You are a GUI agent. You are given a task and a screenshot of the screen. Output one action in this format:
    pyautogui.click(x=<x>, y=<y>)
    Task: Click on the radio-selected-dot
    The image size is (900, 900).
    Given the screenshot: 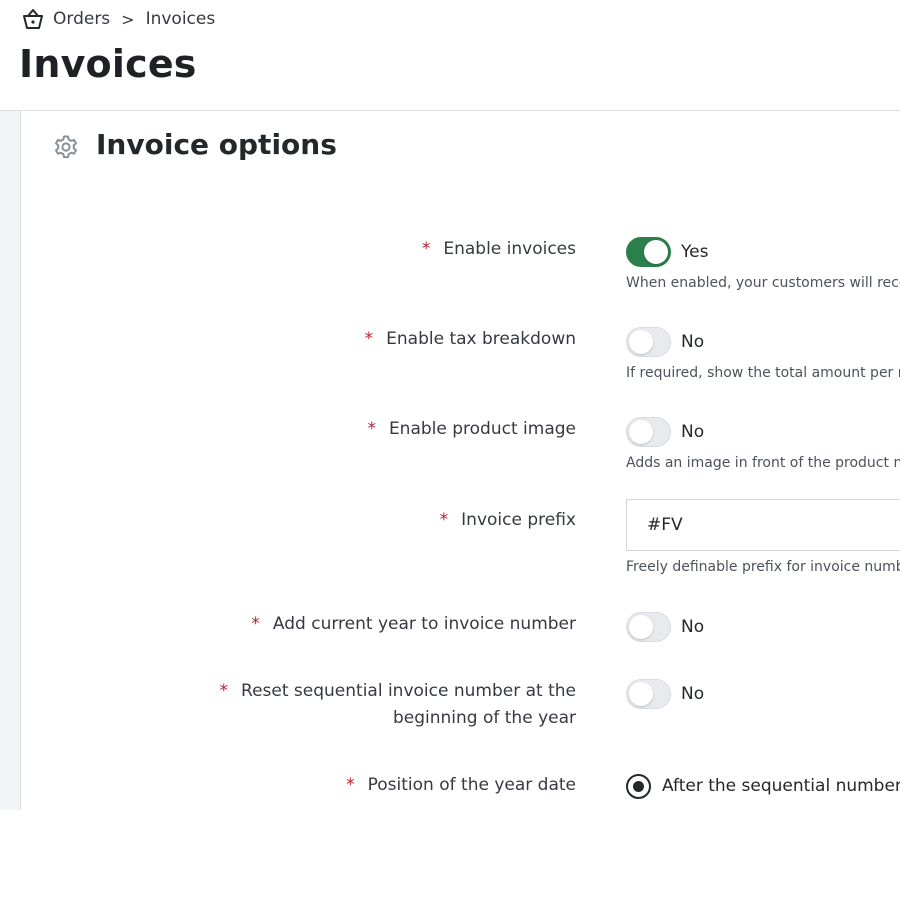 What is the action you would take?
    pyautogui.click(x=638, y=786)
    